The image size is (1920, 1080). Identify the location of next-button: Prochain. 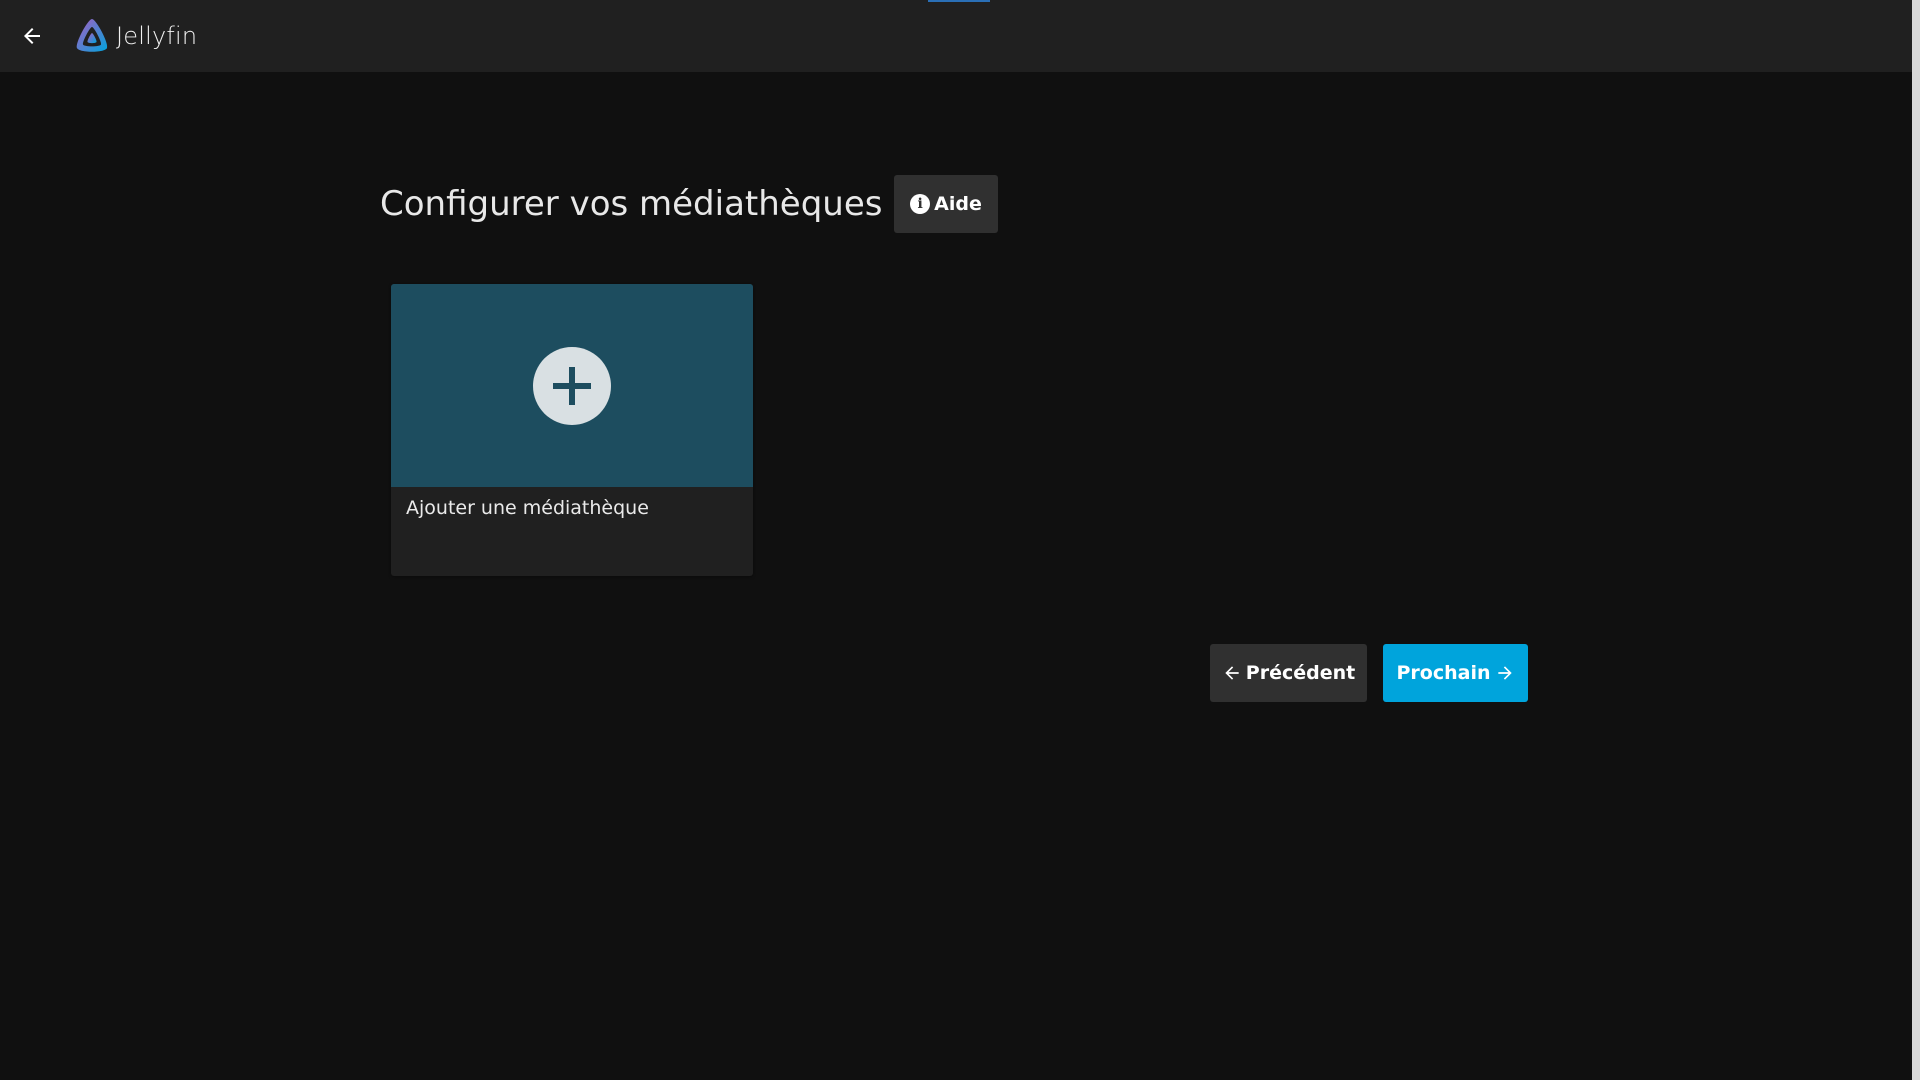
(1455, 673).